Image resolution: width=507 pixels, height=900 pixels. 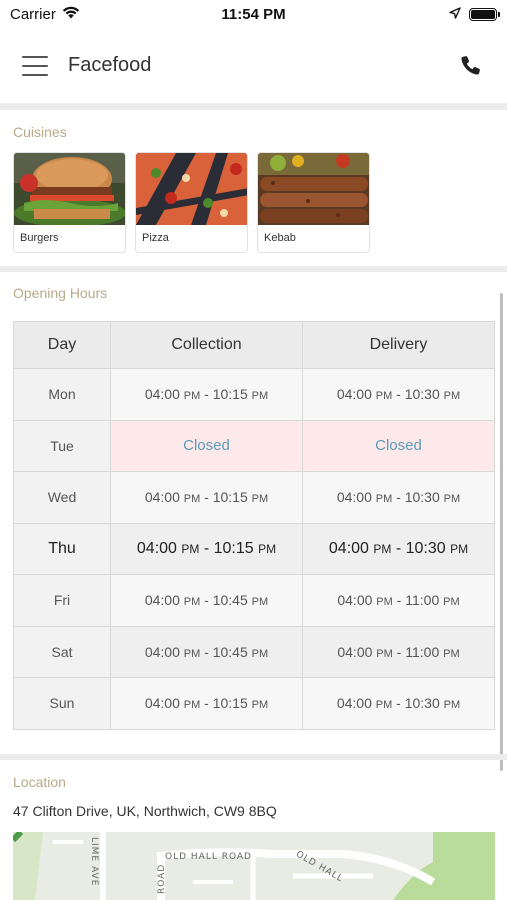 I want to click on burger-image, so click(x=69, y=189).